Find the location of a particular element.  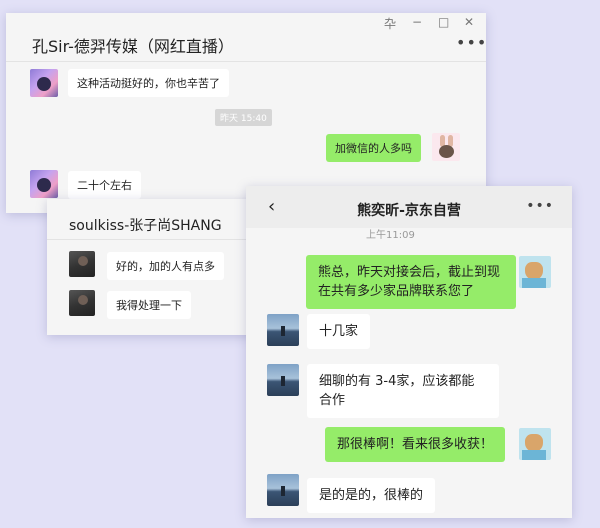

message-timestamp: 昨天 15:40 is located at coordinates (243, 117).